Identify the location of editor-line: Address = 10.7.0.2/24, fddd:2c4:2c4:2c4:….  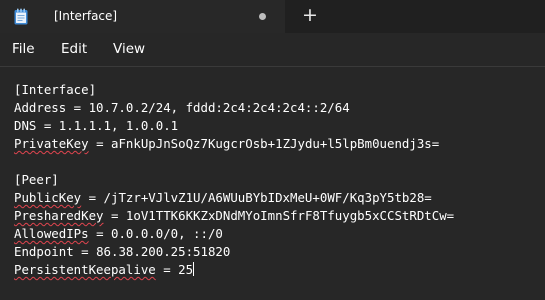
(182, 108).